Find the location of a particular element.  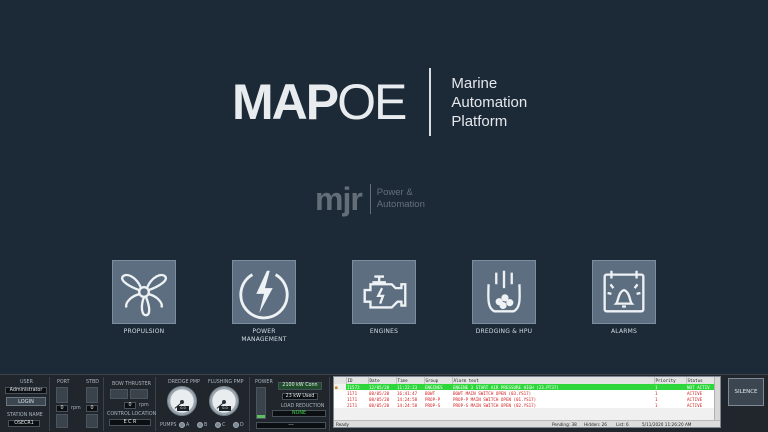

column-header: Date is located at coordinates (382, 380).